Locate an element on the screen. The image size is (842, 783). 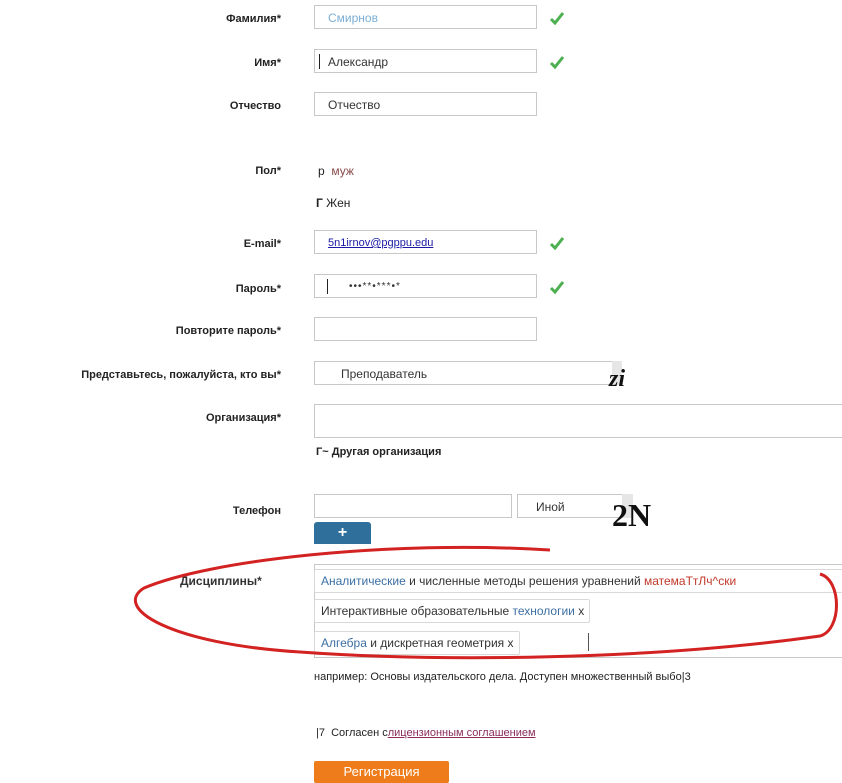
scan-artifact-text: zi is located at coordinates (617, 379).